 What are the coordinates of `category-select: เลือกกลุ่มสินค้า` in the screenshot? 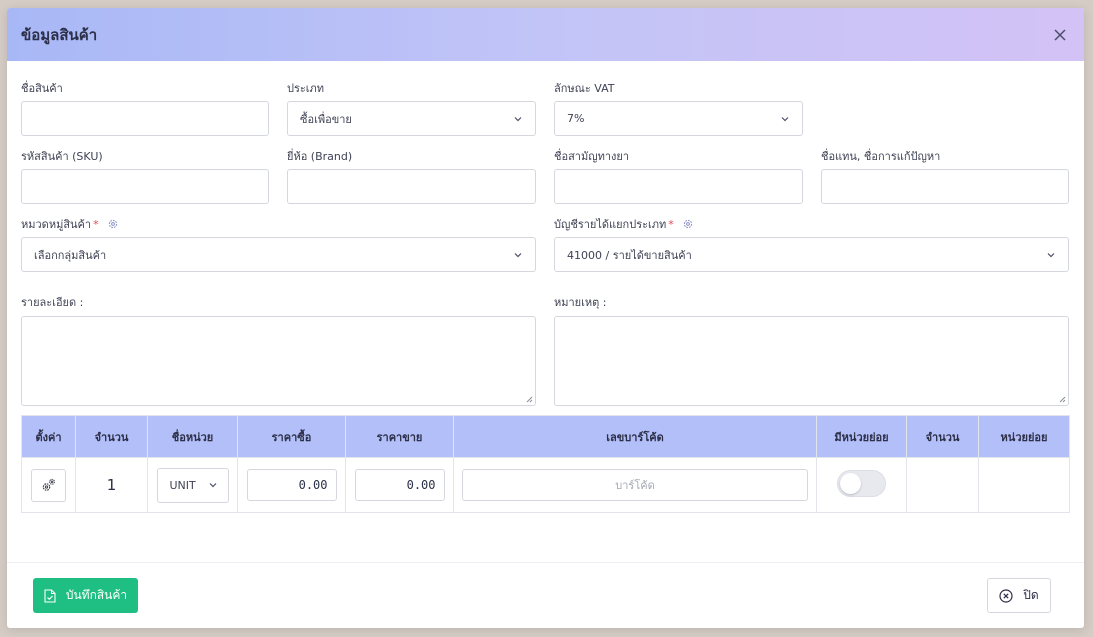 It's located at (278, 254).